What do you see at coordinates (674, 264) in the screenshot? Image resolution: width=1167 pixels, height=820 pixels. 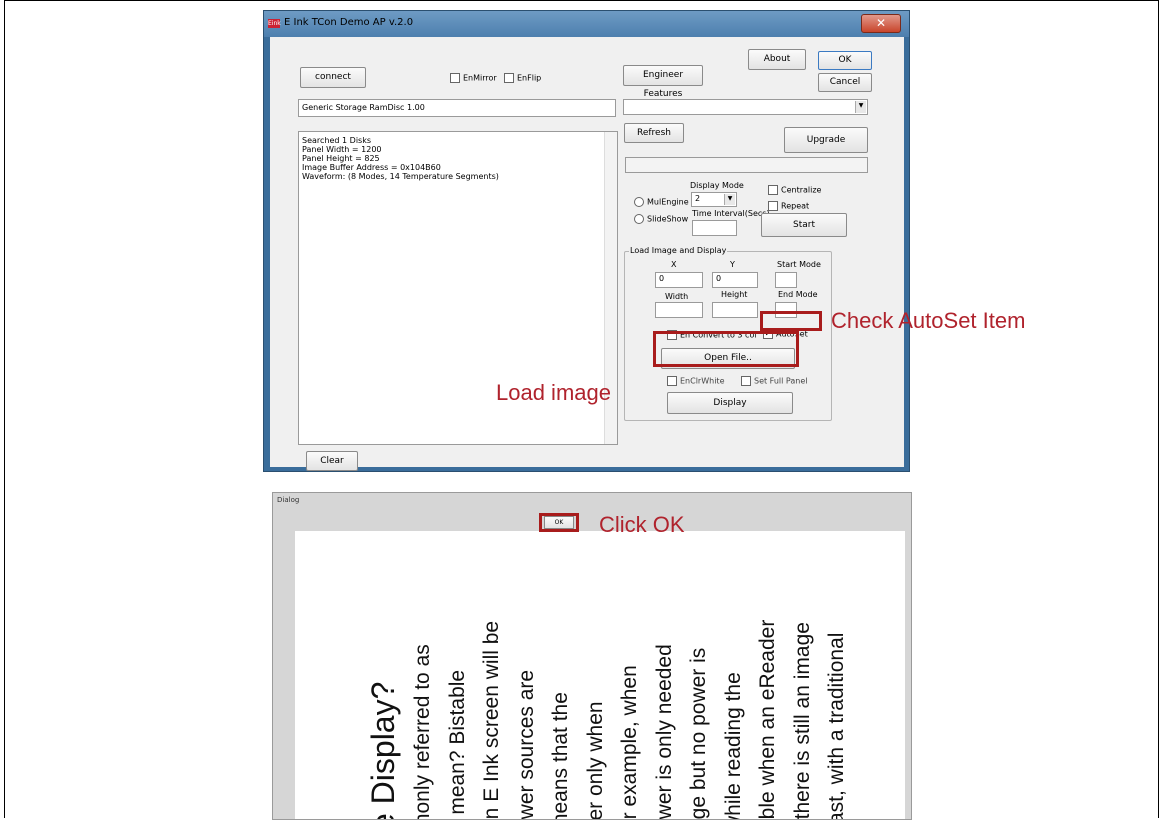 I see `x-label: X` at bounding box center [674, 264].